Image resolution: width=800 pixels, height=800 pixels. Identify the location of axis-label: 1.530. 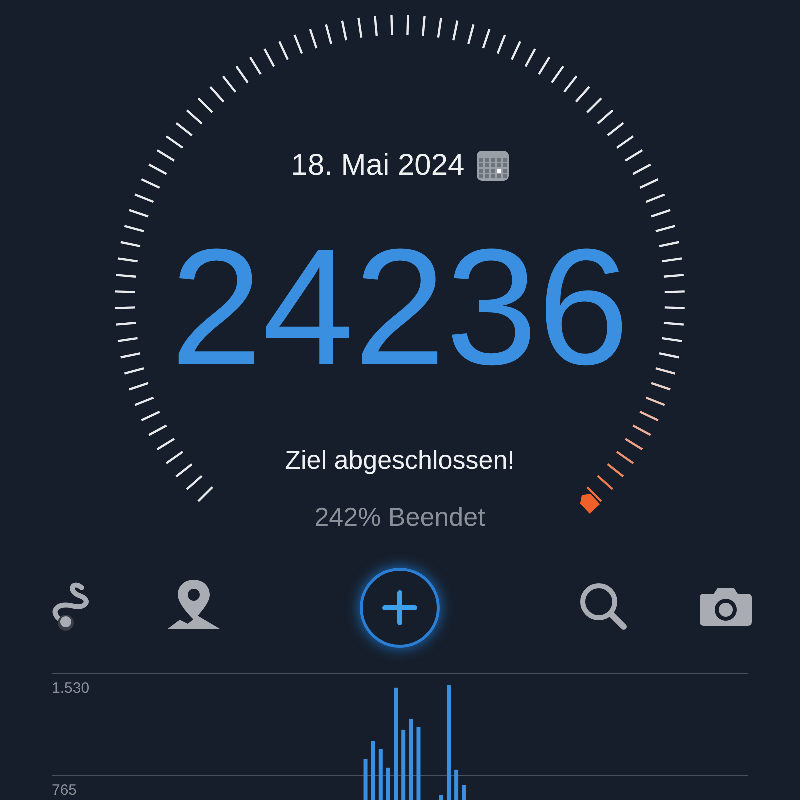
(71, 688).